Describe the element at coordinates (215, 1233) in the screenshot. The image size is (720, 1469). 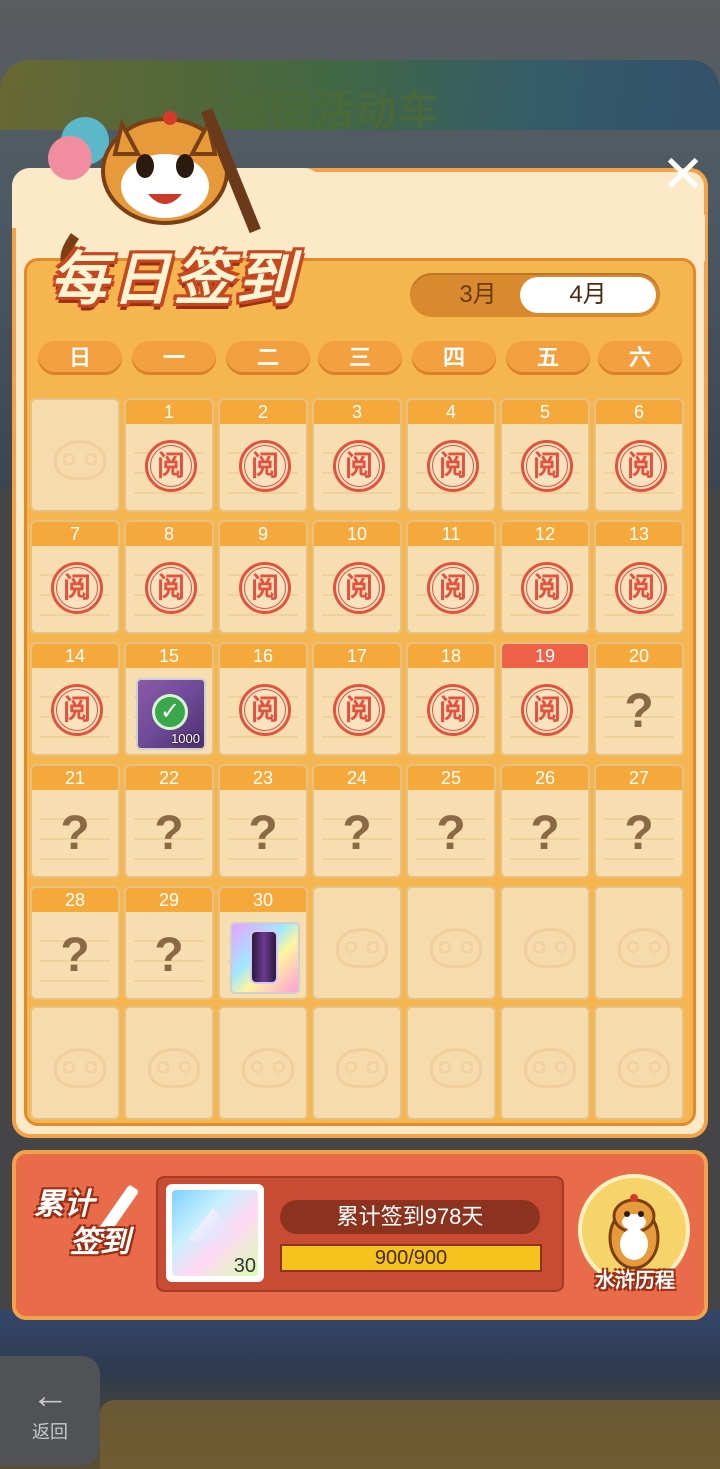
I see `cumulative-reward: 30` at that location.